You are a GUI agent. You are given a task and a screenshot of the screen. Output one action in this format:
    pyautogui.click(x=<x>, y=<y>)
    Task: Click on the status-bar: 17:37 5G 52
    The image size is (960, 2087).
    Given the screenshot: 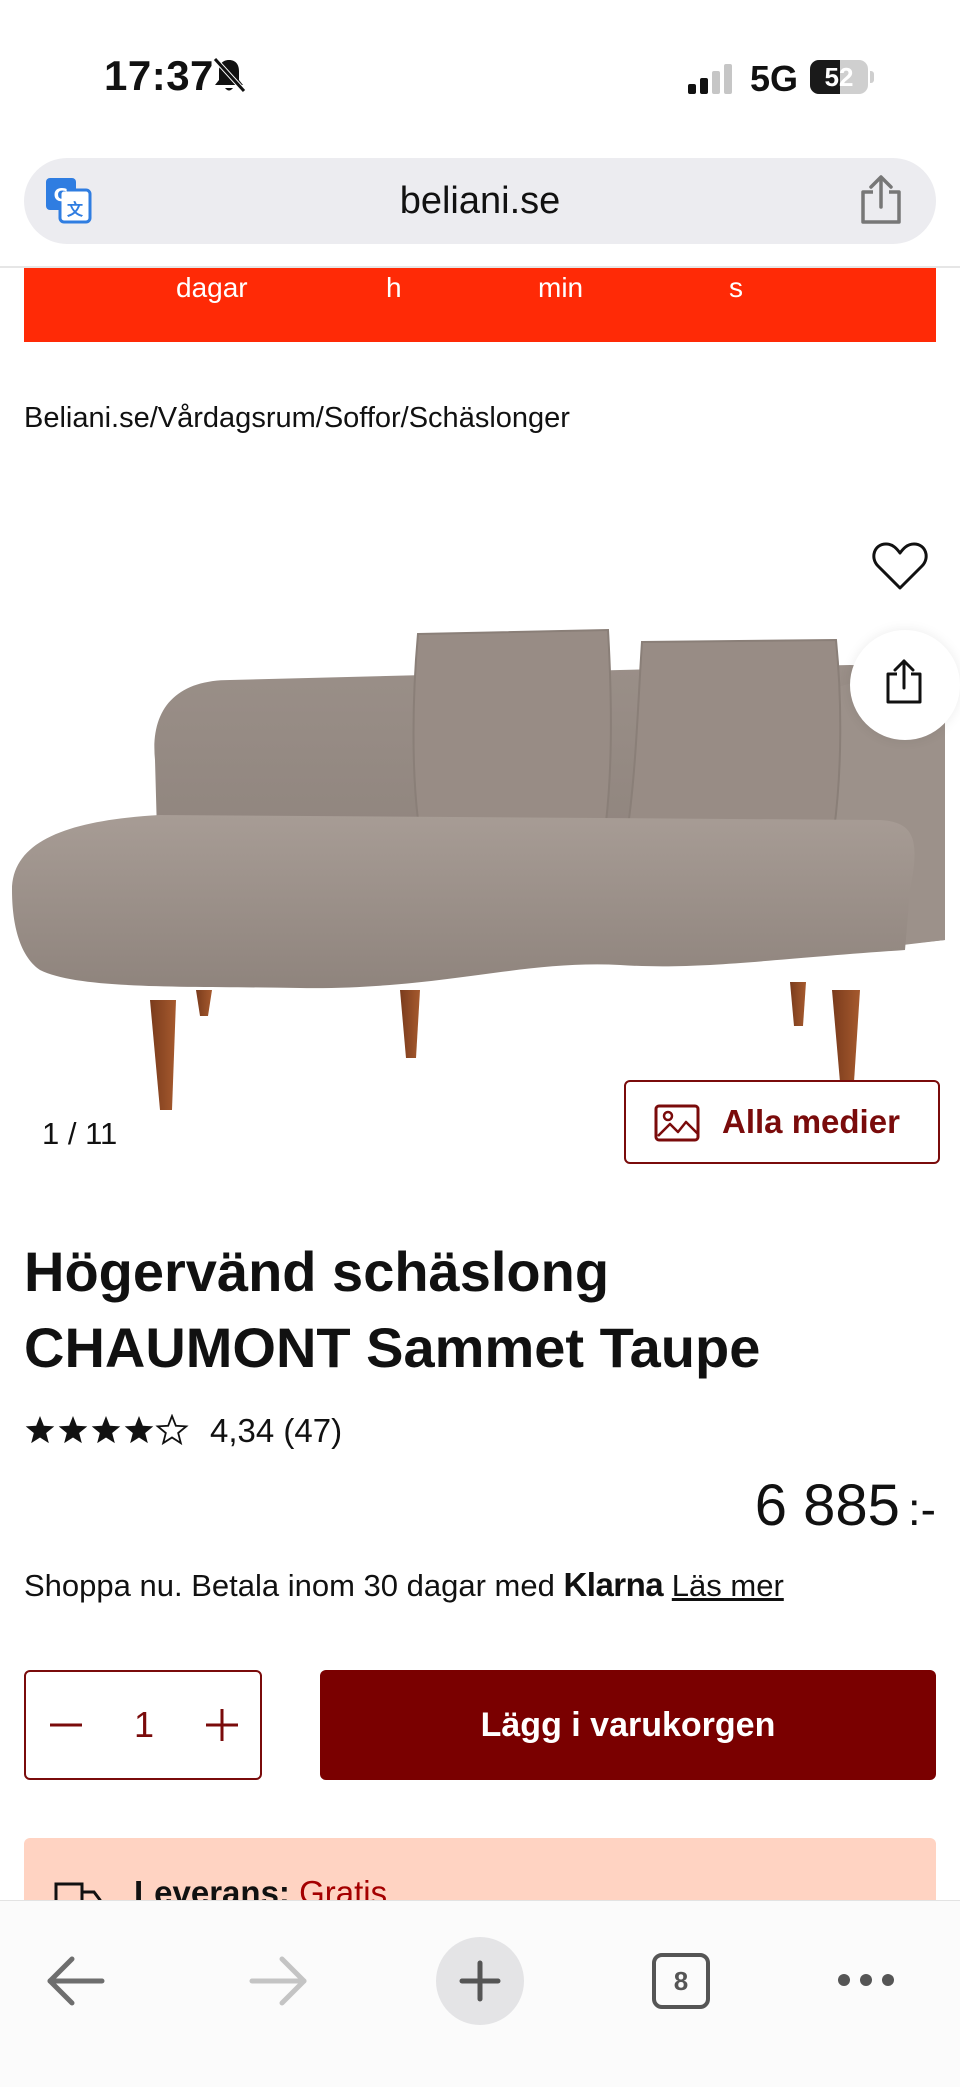 What is the action you would take?
    pyautogui.click(x=480, y=75)
    